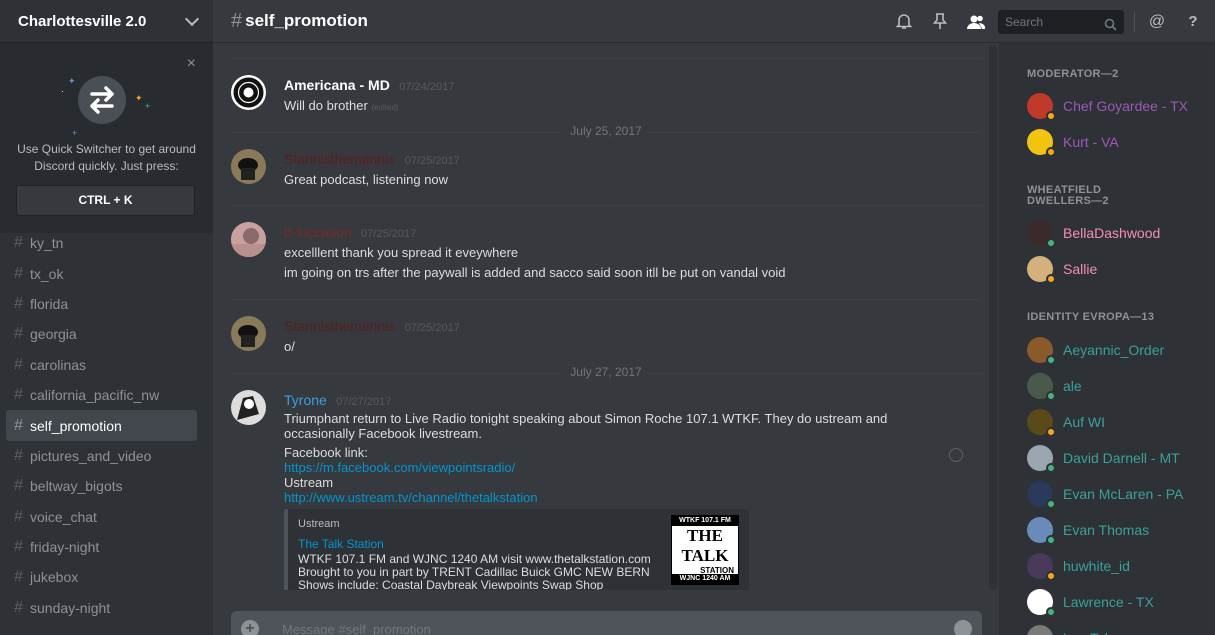 The image size is (1215, 635). What do you see at coordinates (101, 243) in the screenshot?
I see `channel-item: # ky_tn` at bounding box center [101, 243].